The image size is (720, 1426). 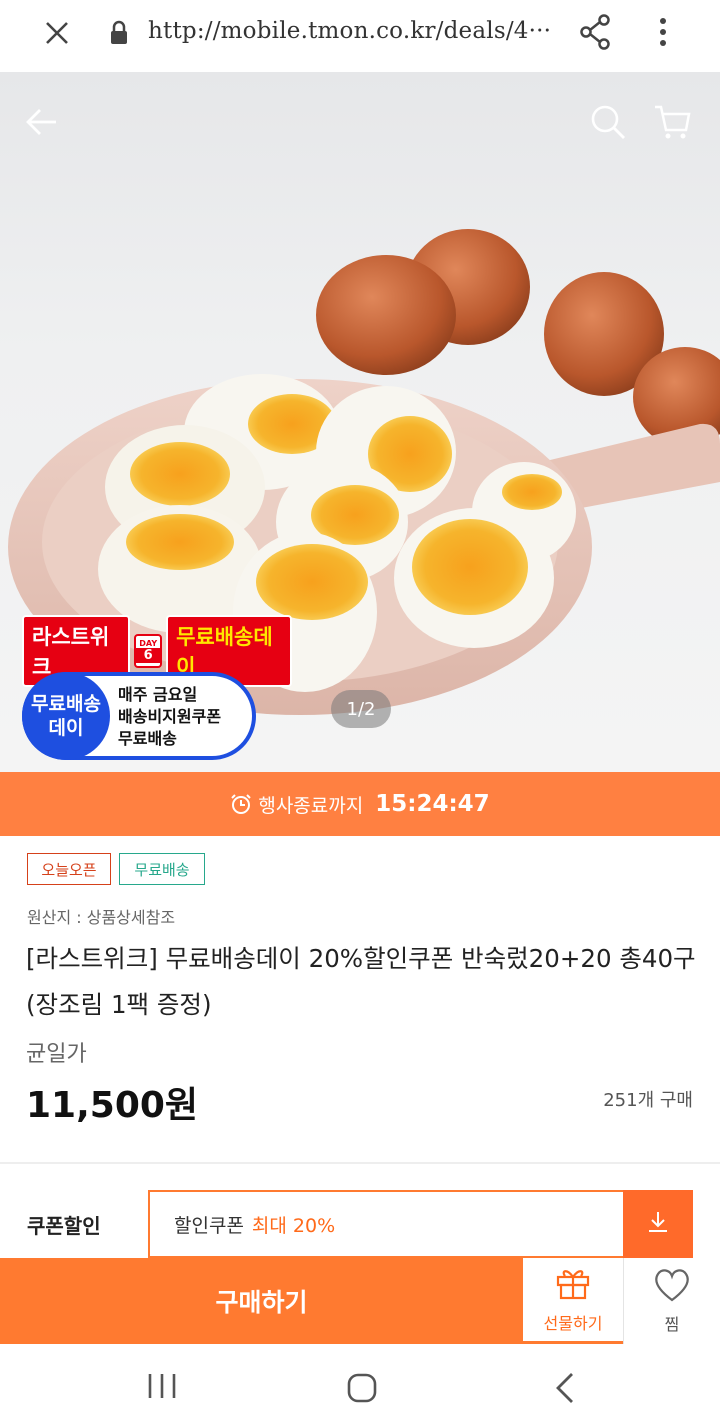 I want to click on wishlist-button: 찜, so click(x=671, y=1301).